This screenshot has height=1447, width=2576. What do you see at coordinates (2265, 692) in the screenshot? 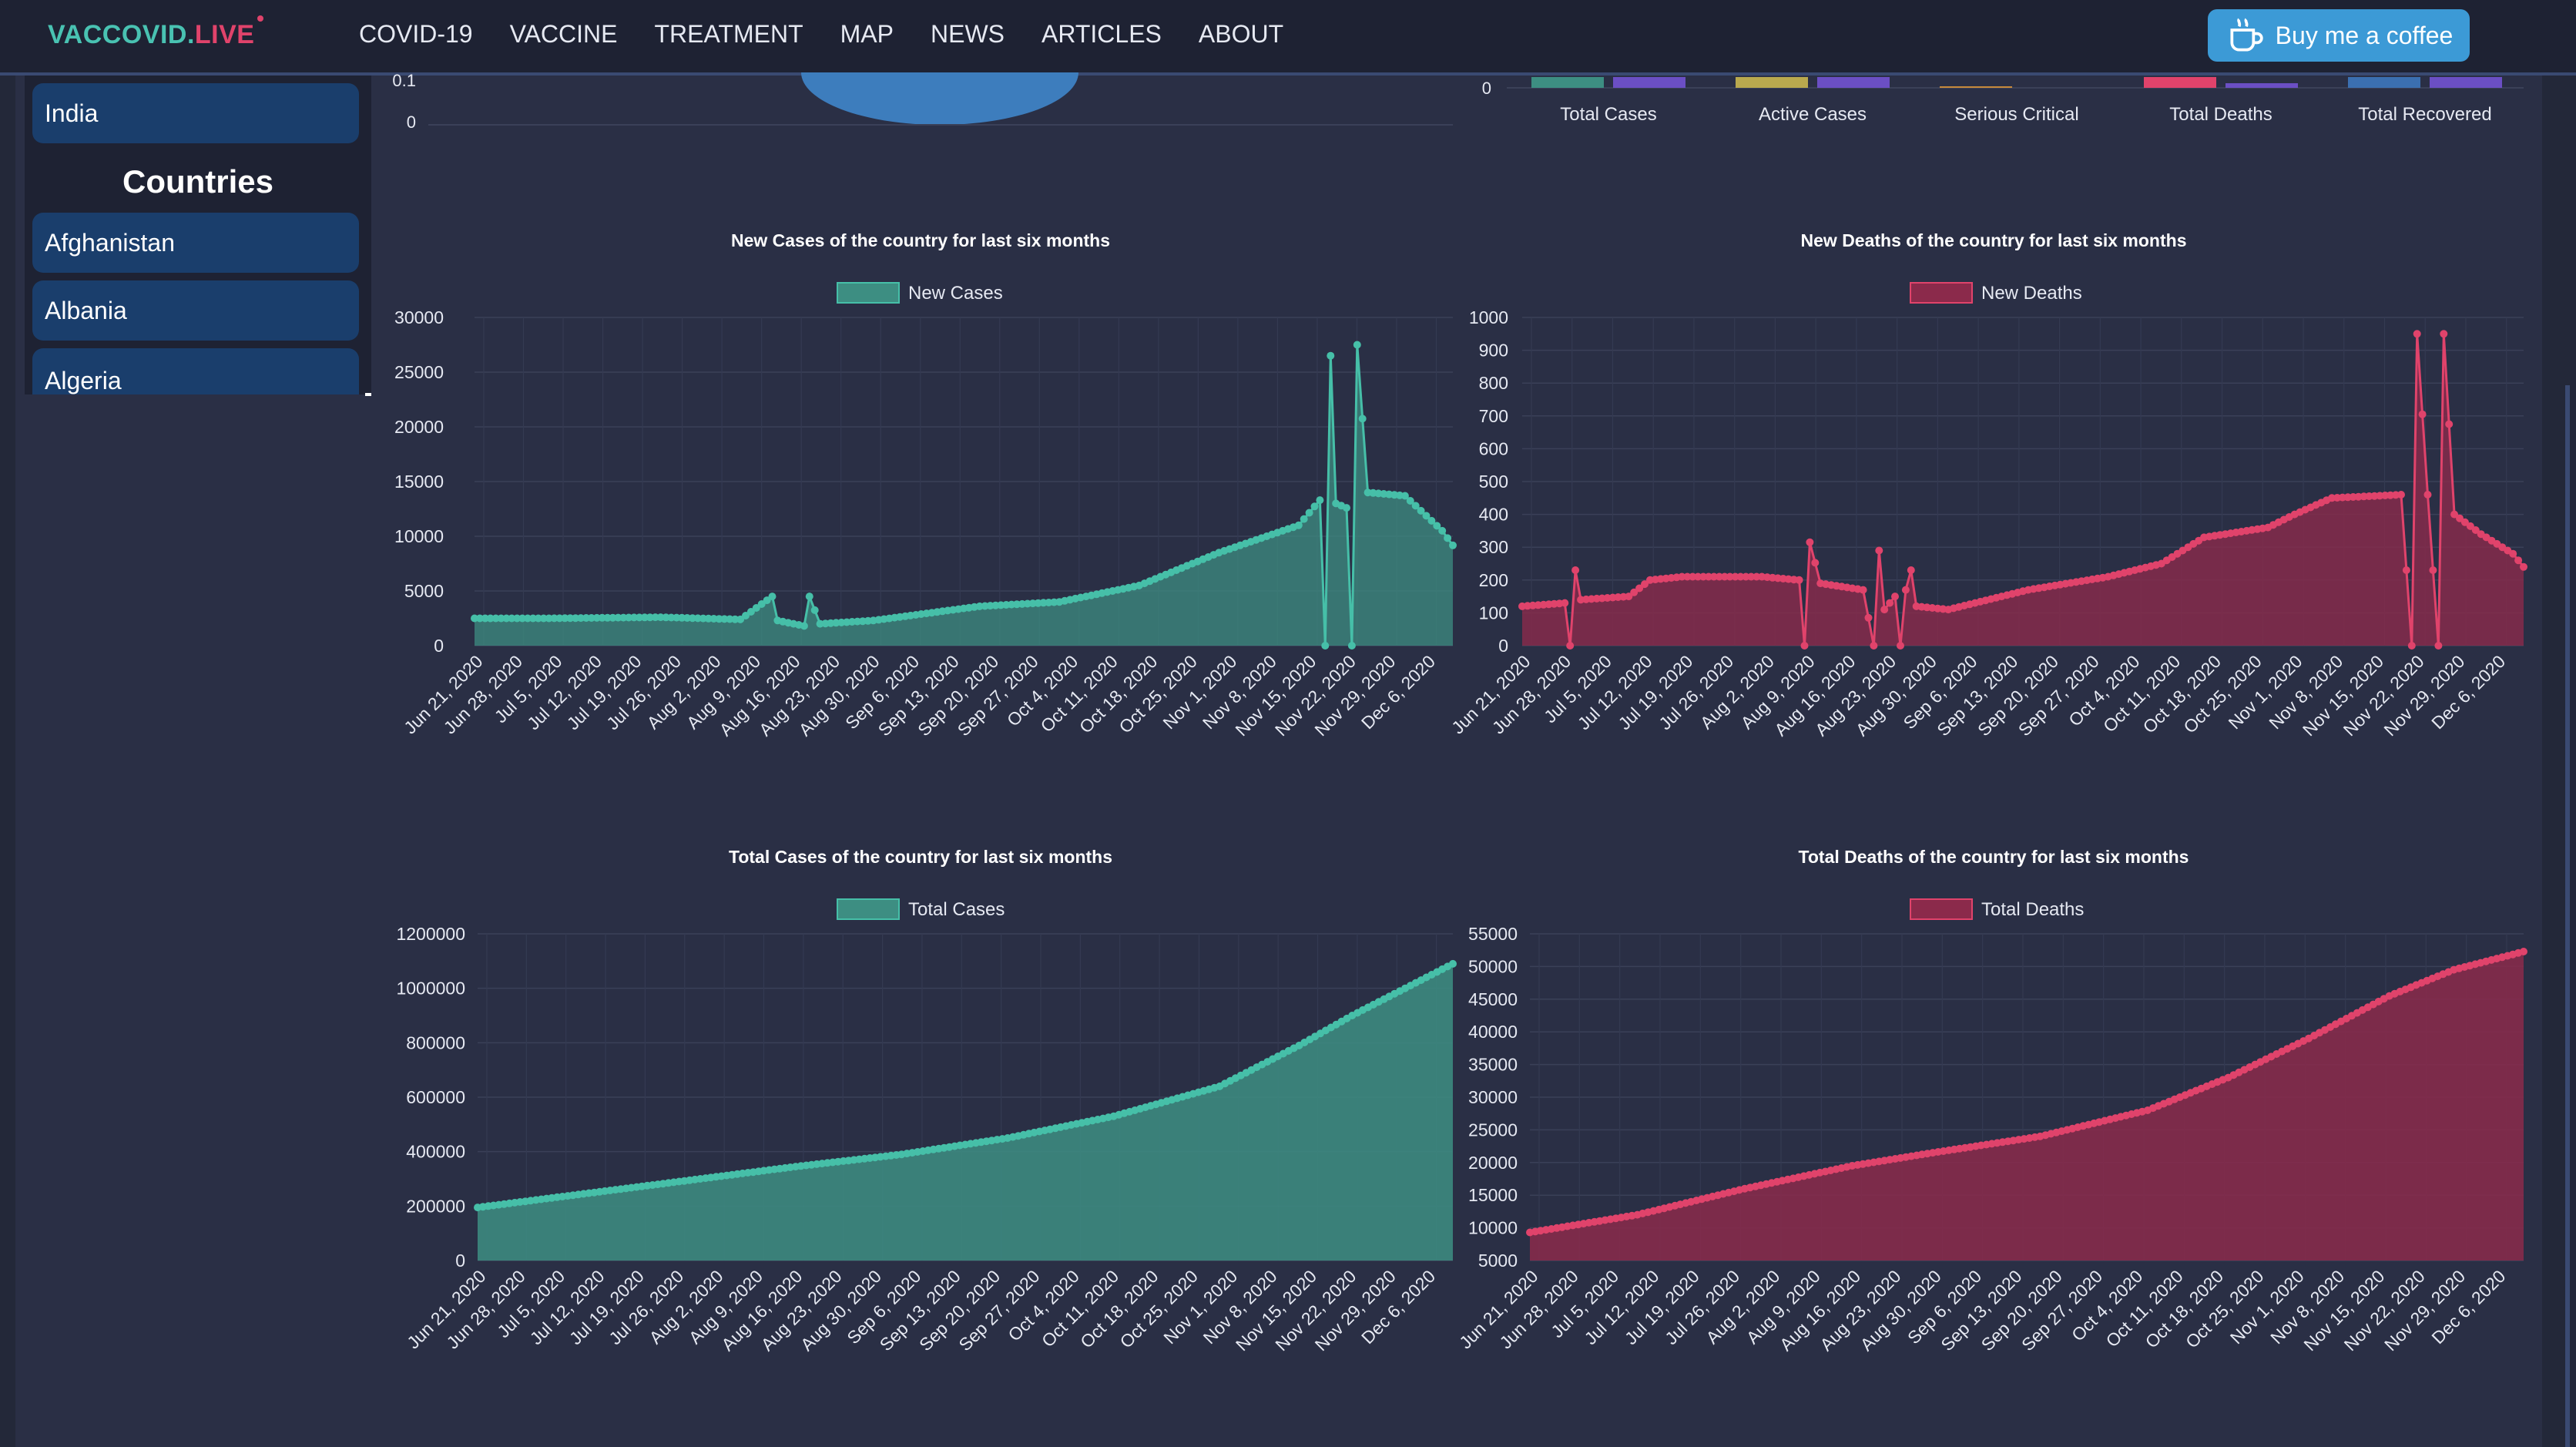
I see `x-tick-label: Nov 1, 2020` at bounding box center [2265, 692].